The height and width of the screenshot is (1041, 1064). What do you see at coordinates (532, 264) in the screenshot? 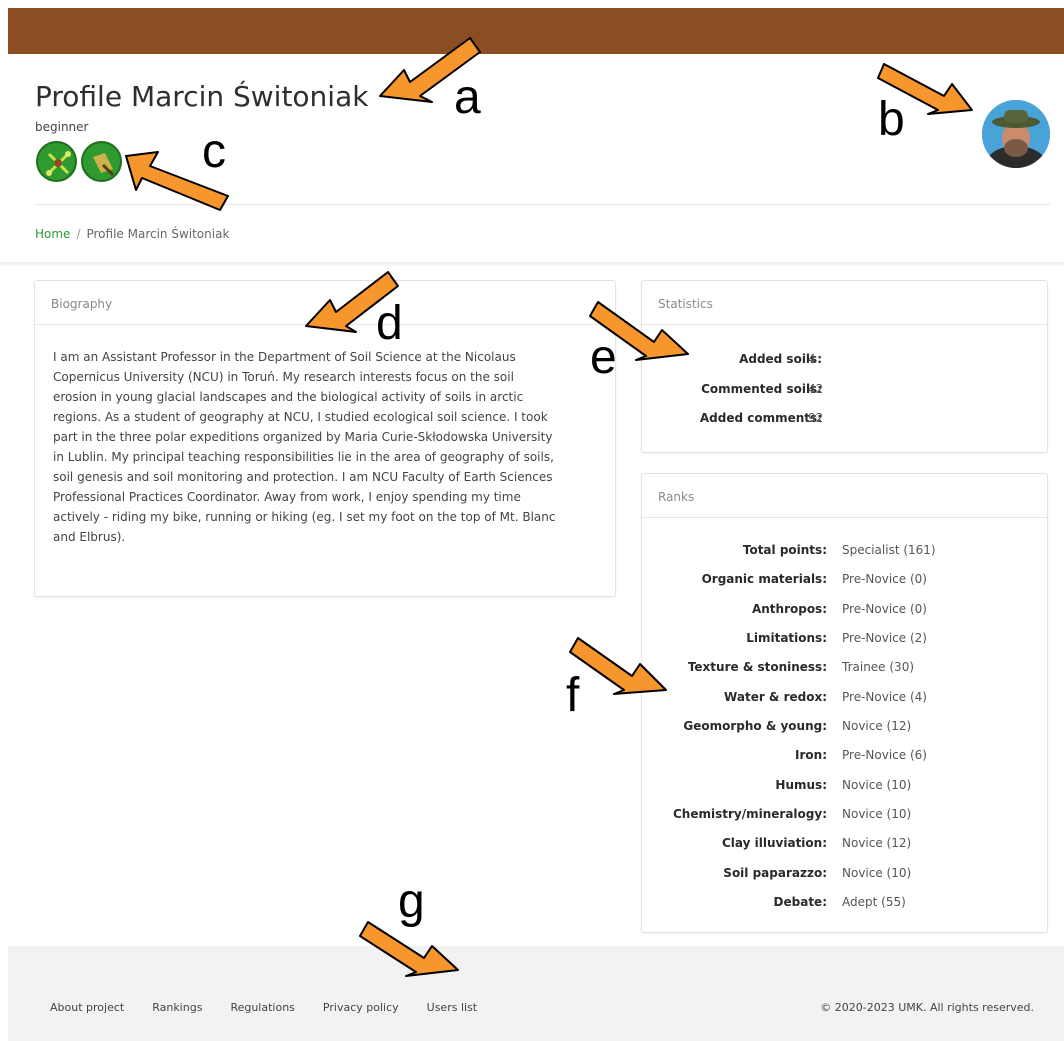
I see `section-divider` at bounding box center [532, 264].